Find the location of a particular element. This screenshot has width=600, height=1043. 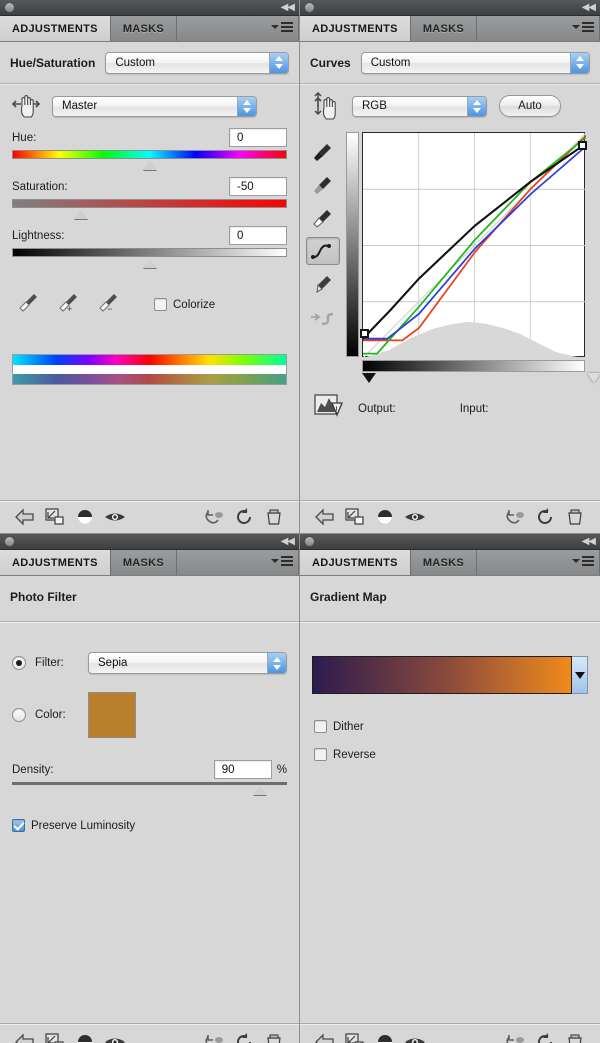

white-point-slider is located at coordinates (593, 378).